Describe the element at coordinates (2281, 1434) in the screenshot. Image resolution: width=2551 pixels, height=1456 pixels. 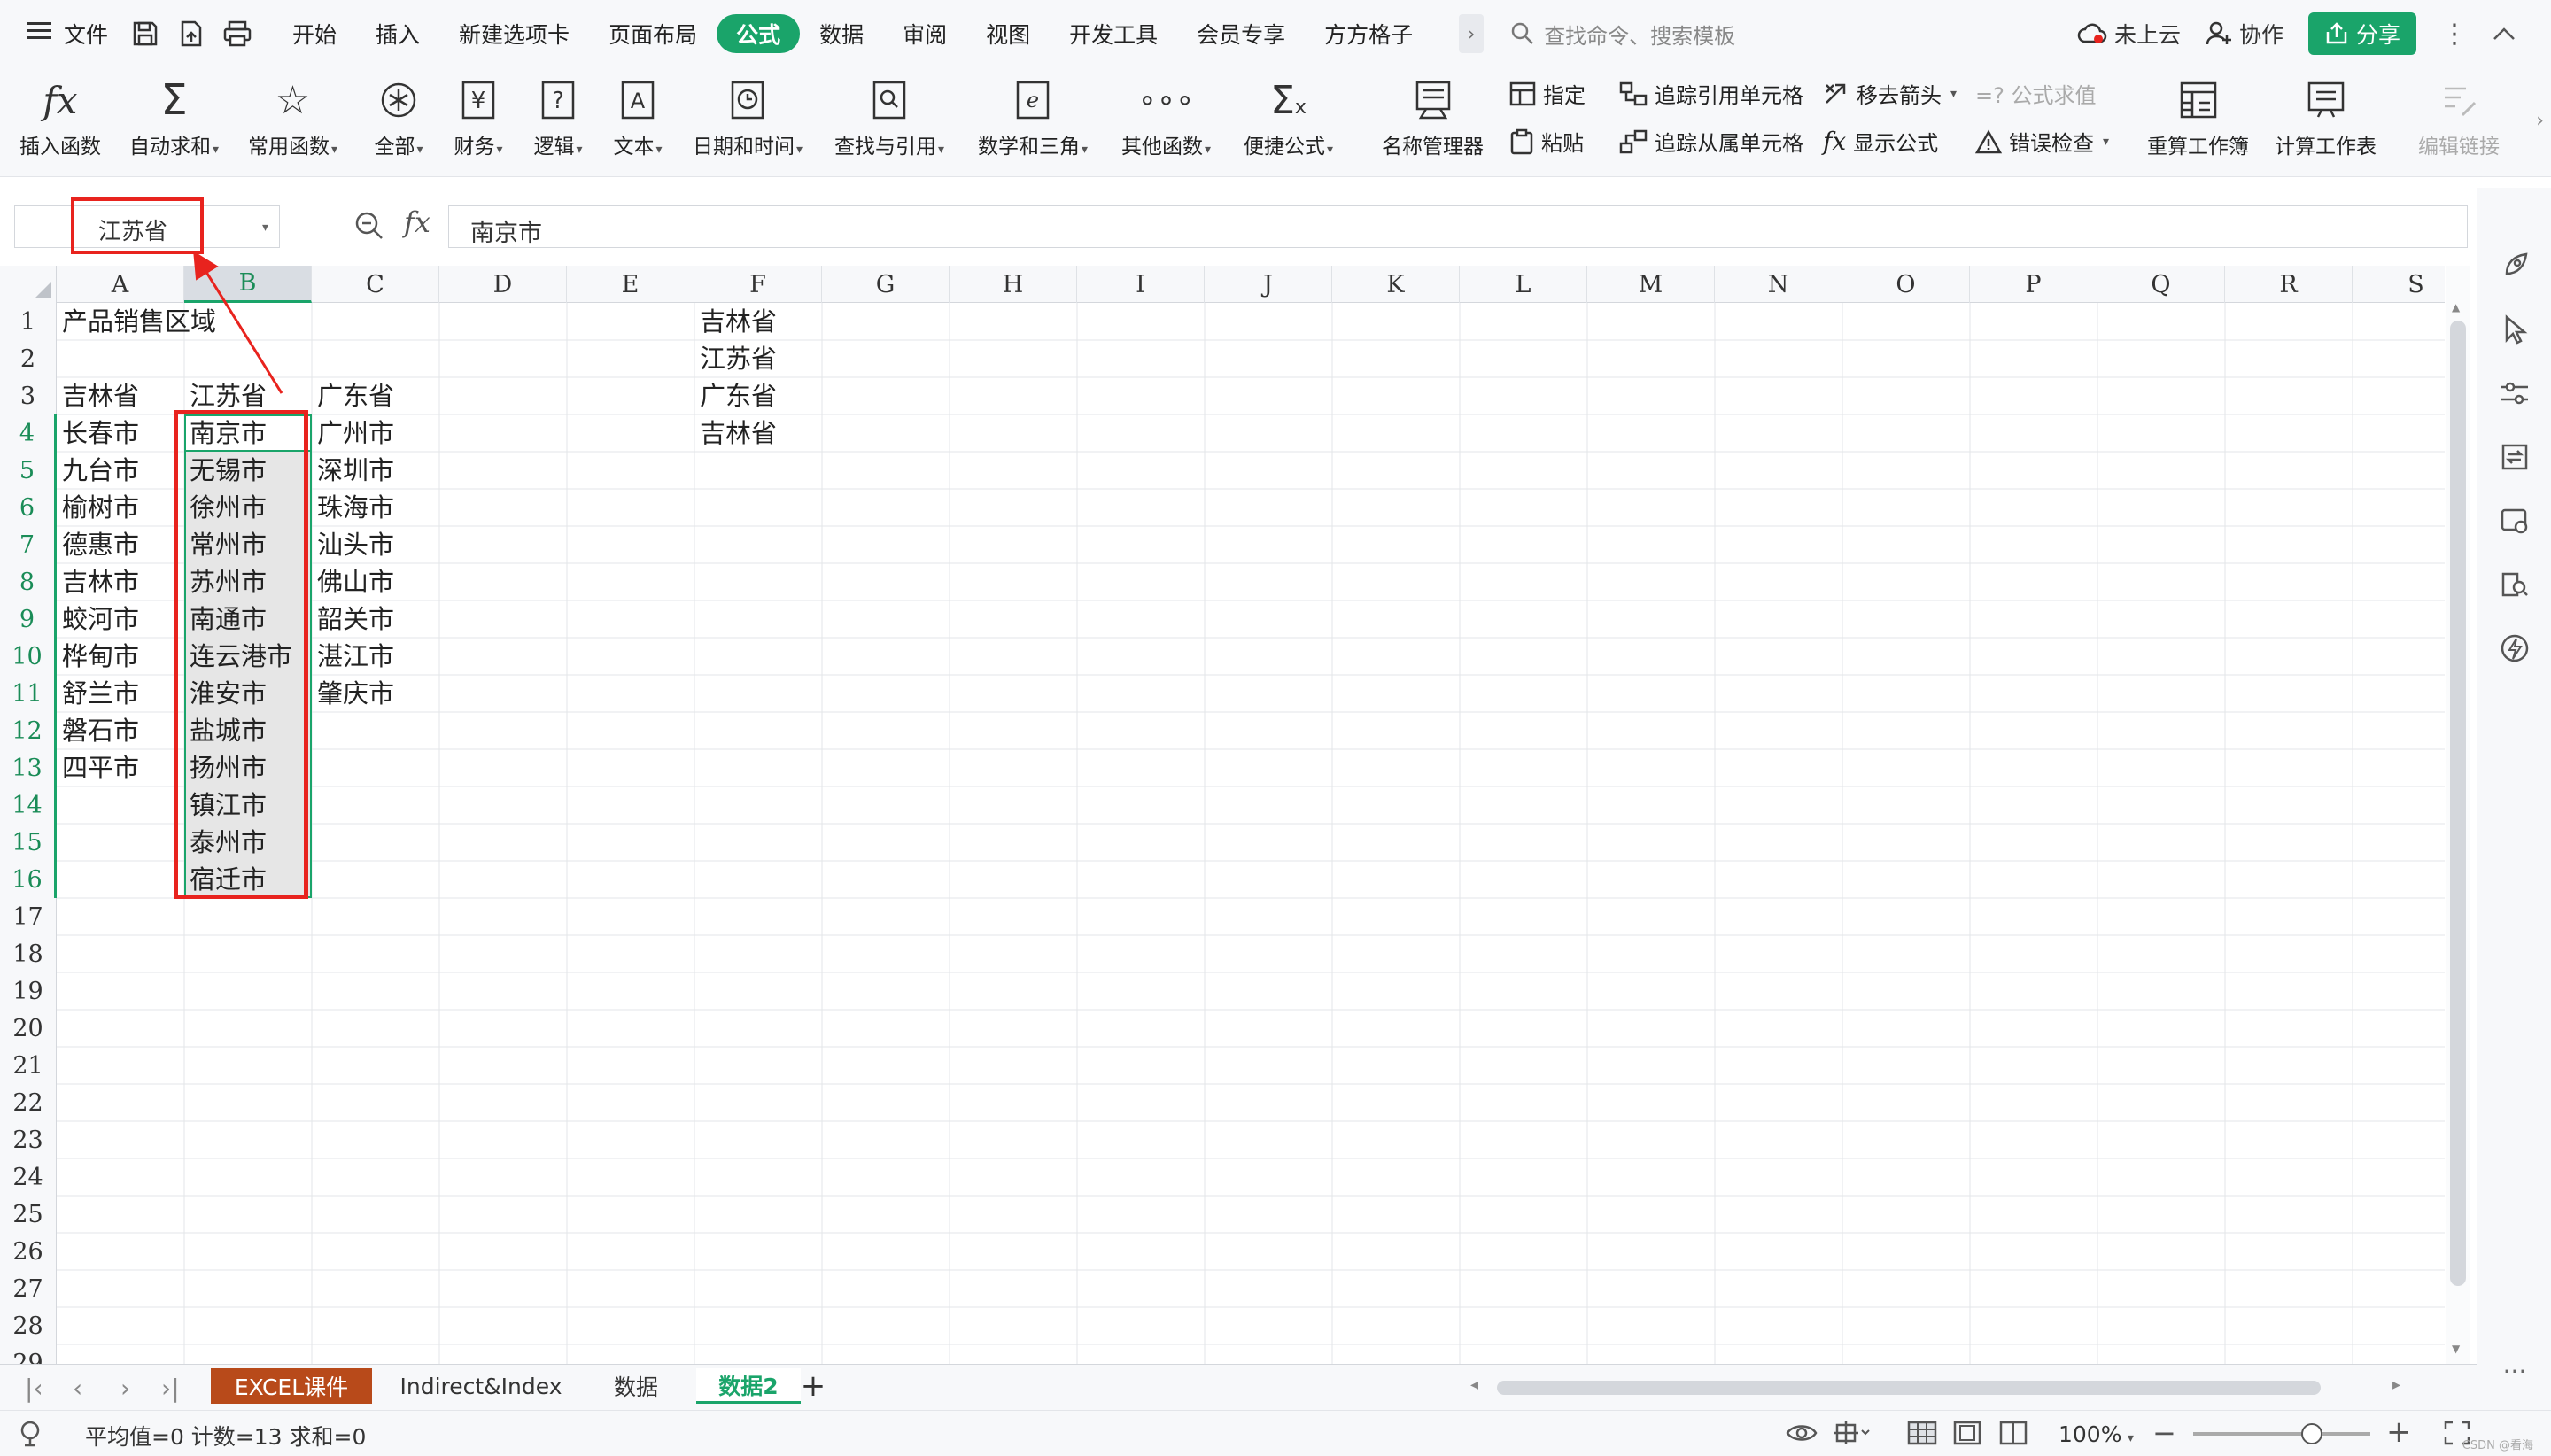
I see `zoom-slider` at that location.